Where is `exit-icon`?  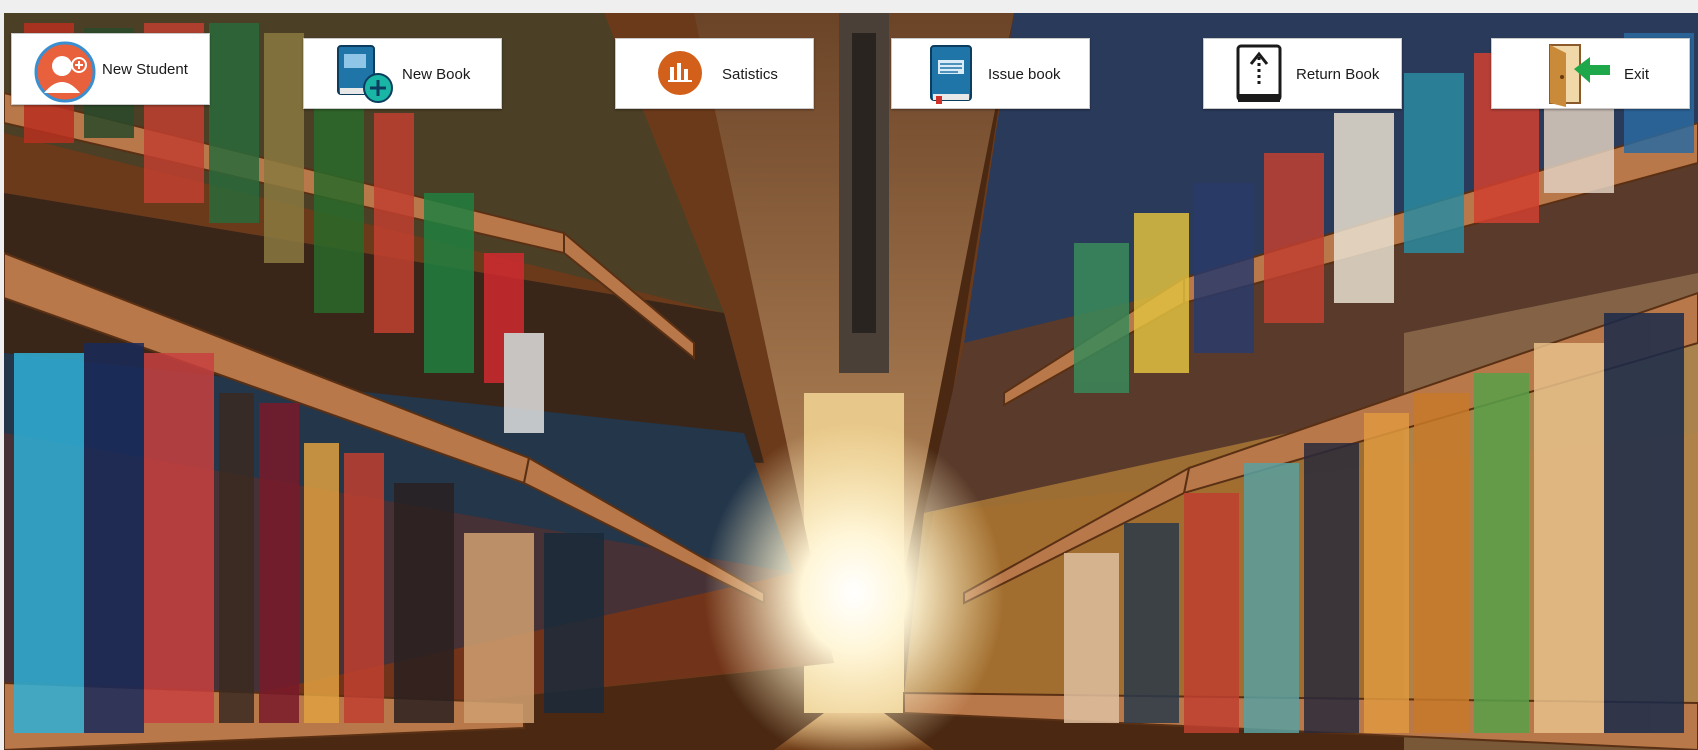 exit-icon is located at coordinates (1579, 75).